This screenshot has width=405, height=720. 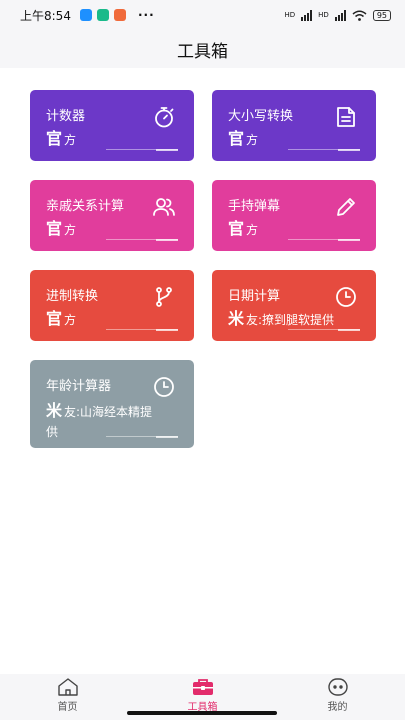 I want to click on document-icon, so click(x=346, y=117).